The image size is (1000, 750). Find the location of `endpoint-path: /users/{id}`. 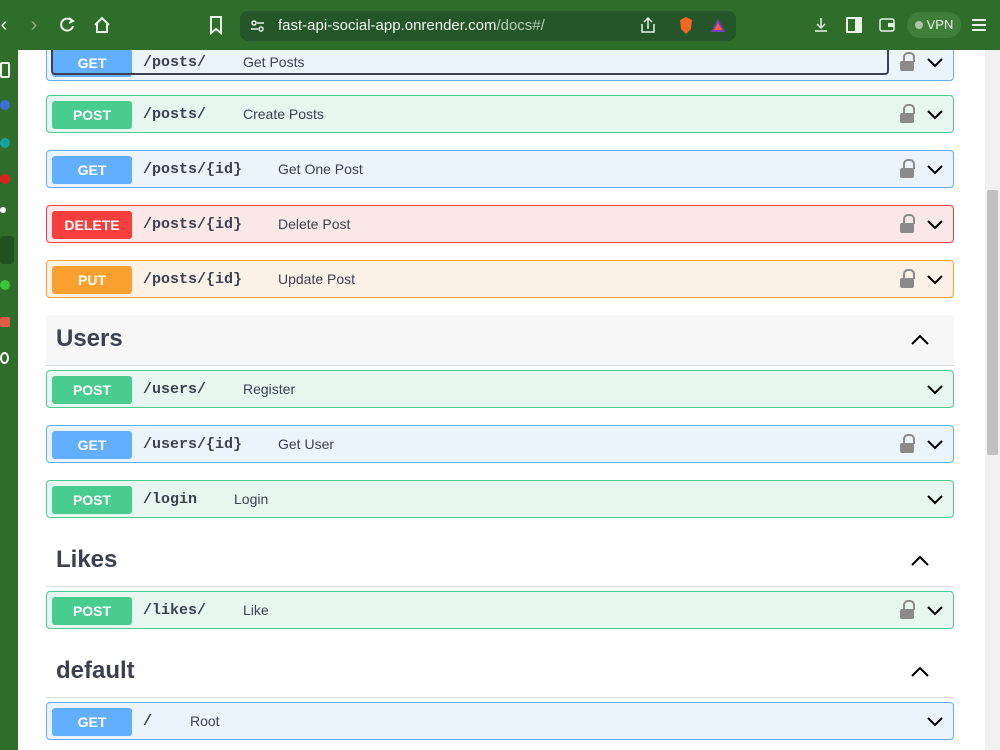

endpoint-path: /users/{id} is located at coordinates (193, 444).